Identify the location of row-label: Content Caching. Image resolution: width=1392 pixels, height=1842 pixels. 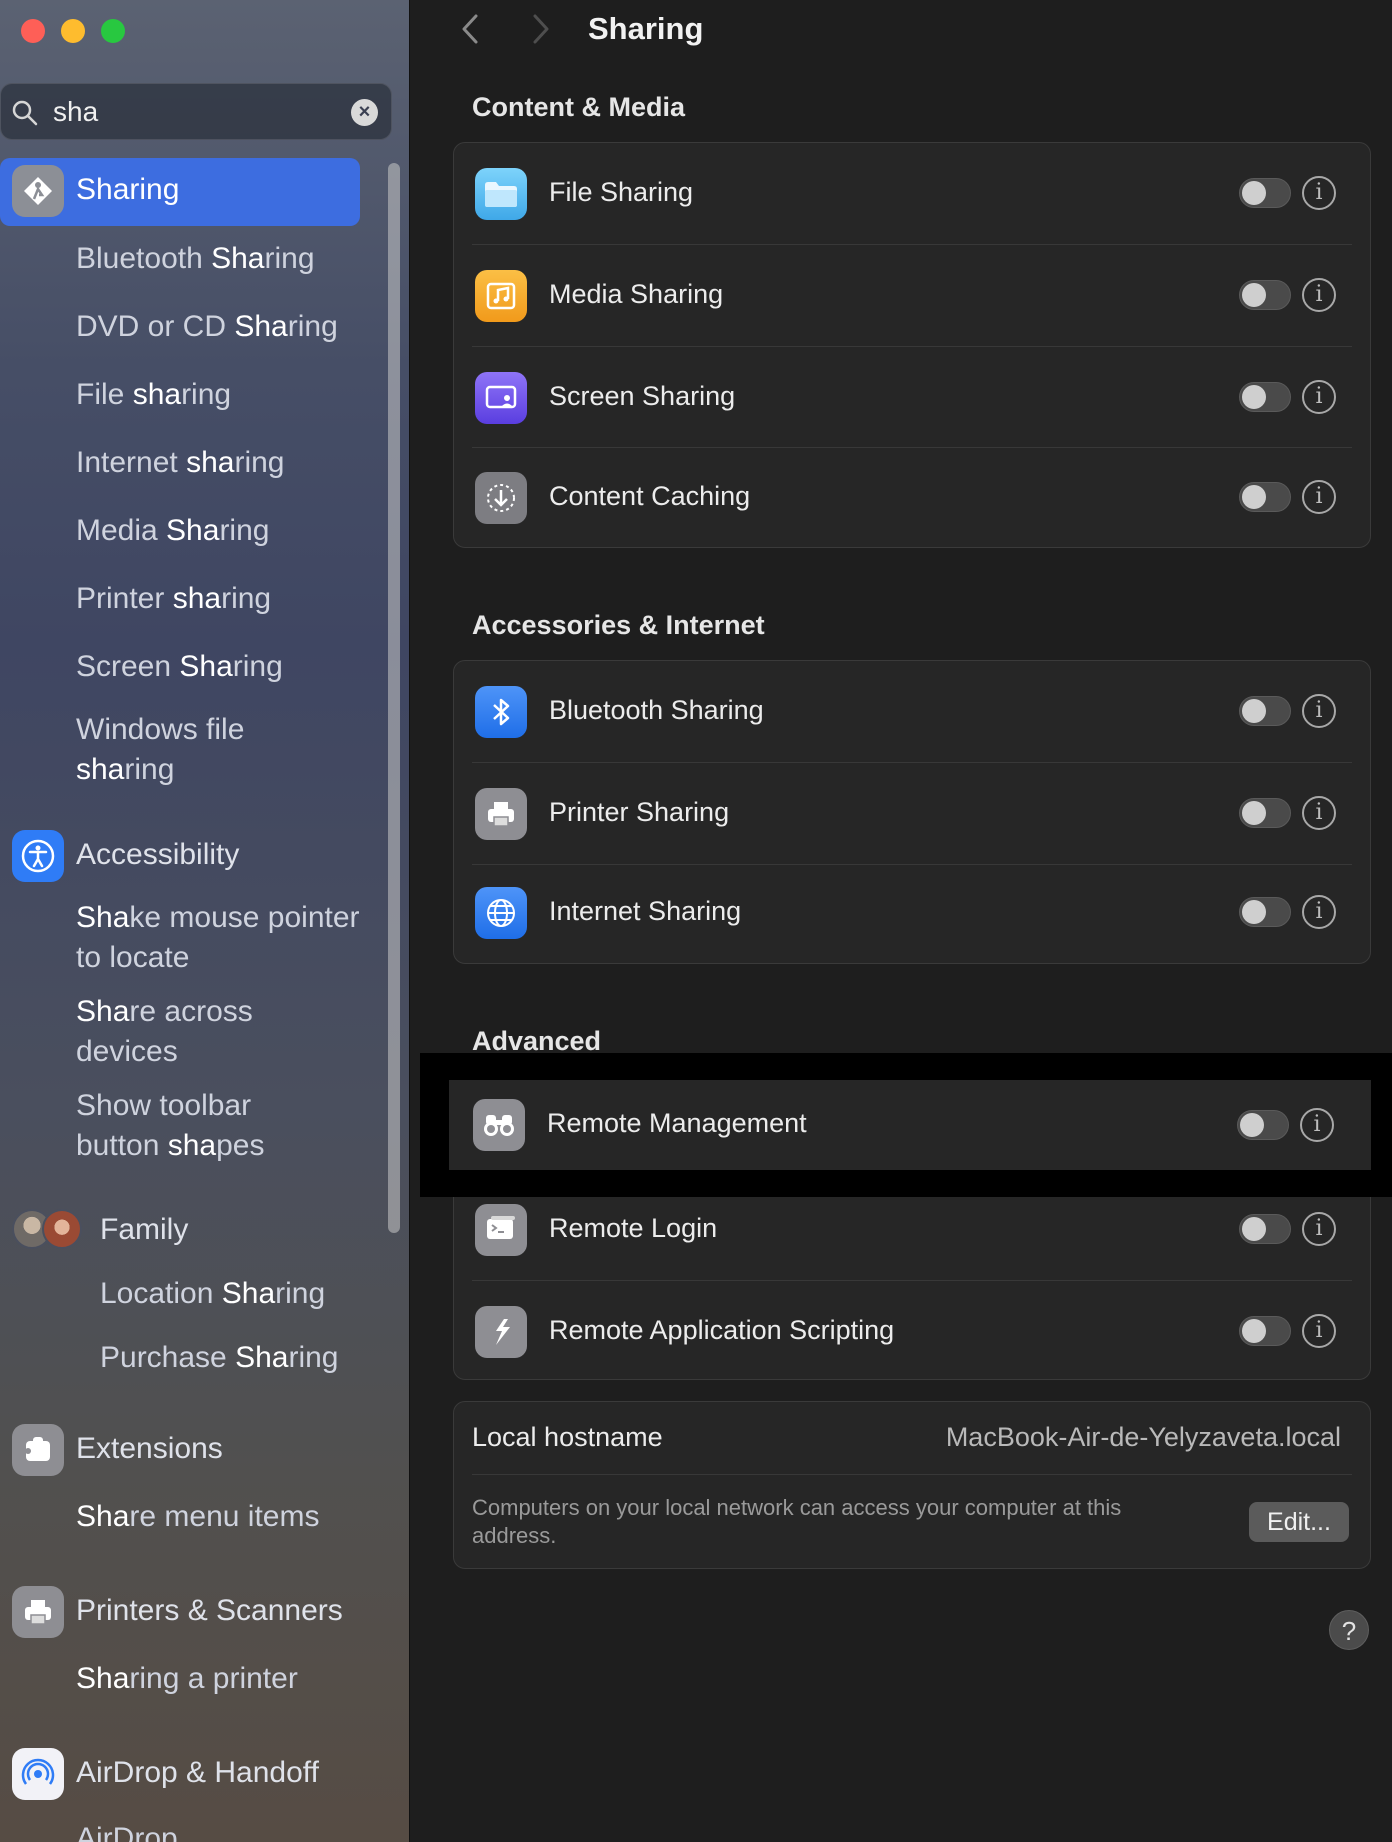
(650, 496).